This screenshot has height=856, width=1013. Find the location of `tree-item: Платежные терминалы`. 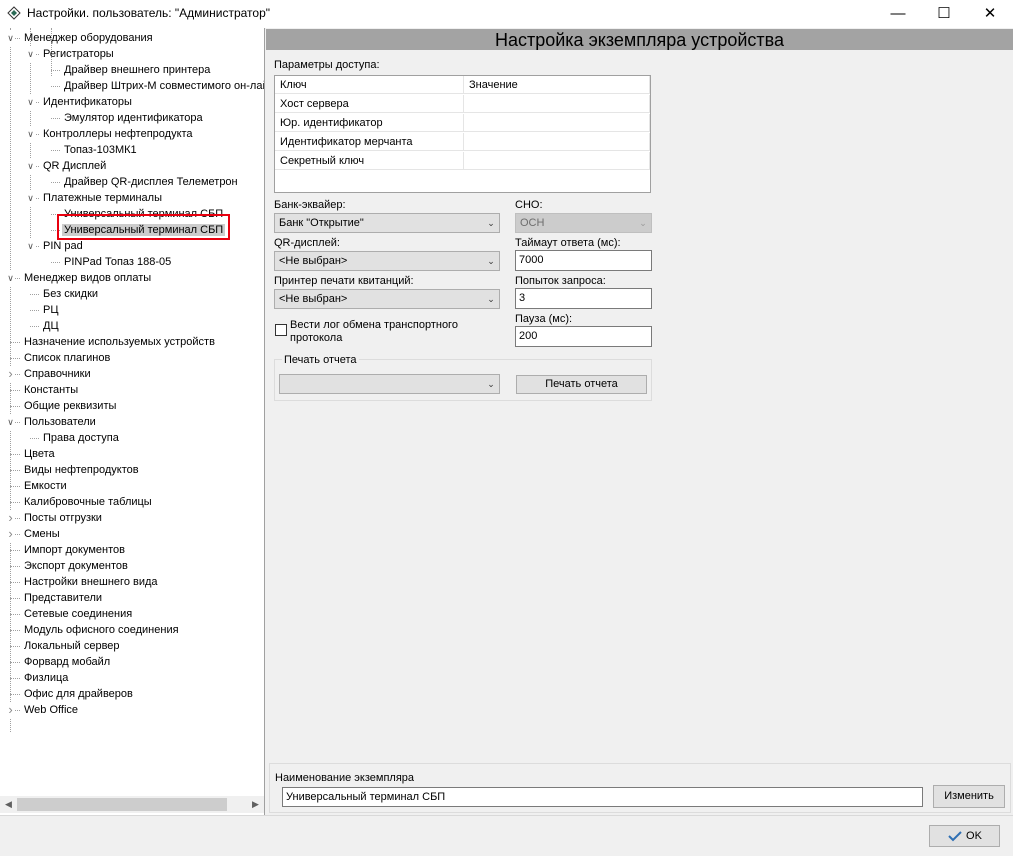

tree-item: Платежные терминалы is located at coordinates (102, 198).